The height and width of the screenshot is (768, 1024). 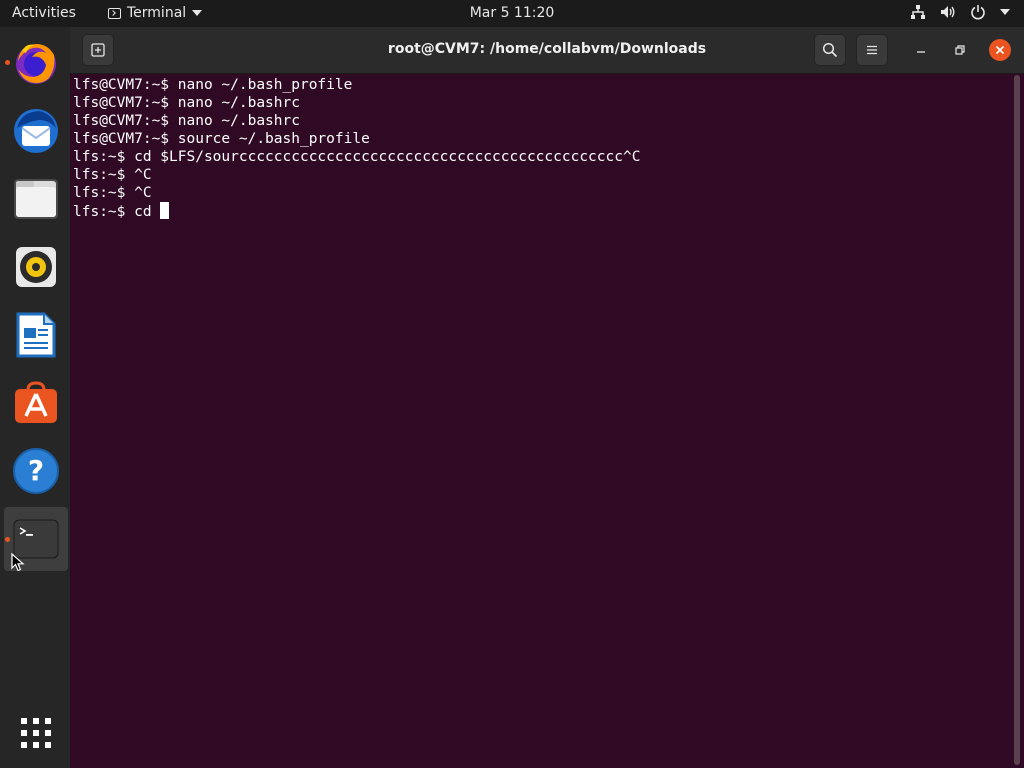 I want to click on files-icon, so click(x=36, y=199).